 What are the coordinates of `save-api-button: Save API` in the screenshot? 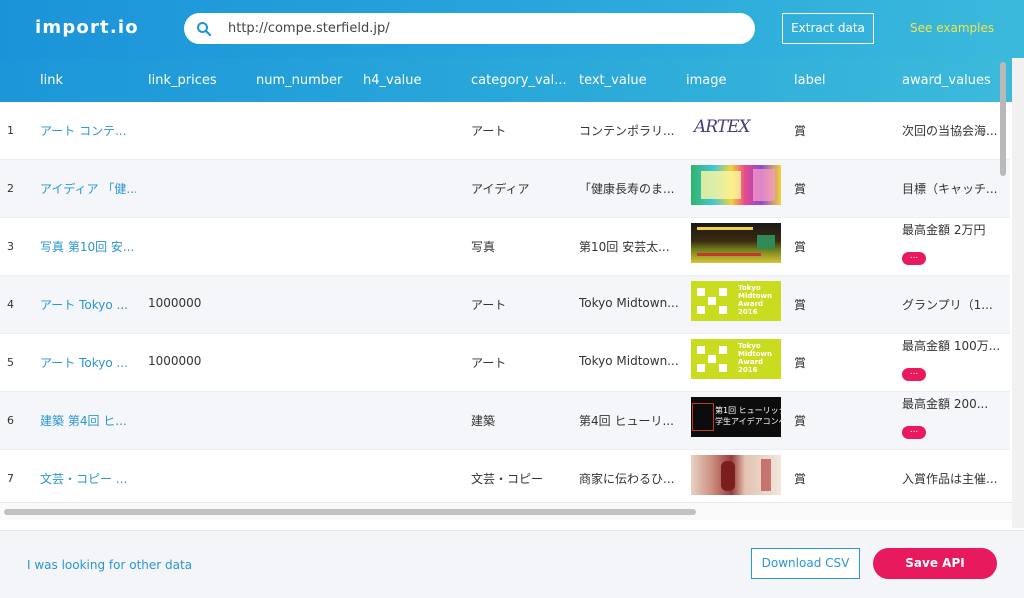 It's located at (935, 563).